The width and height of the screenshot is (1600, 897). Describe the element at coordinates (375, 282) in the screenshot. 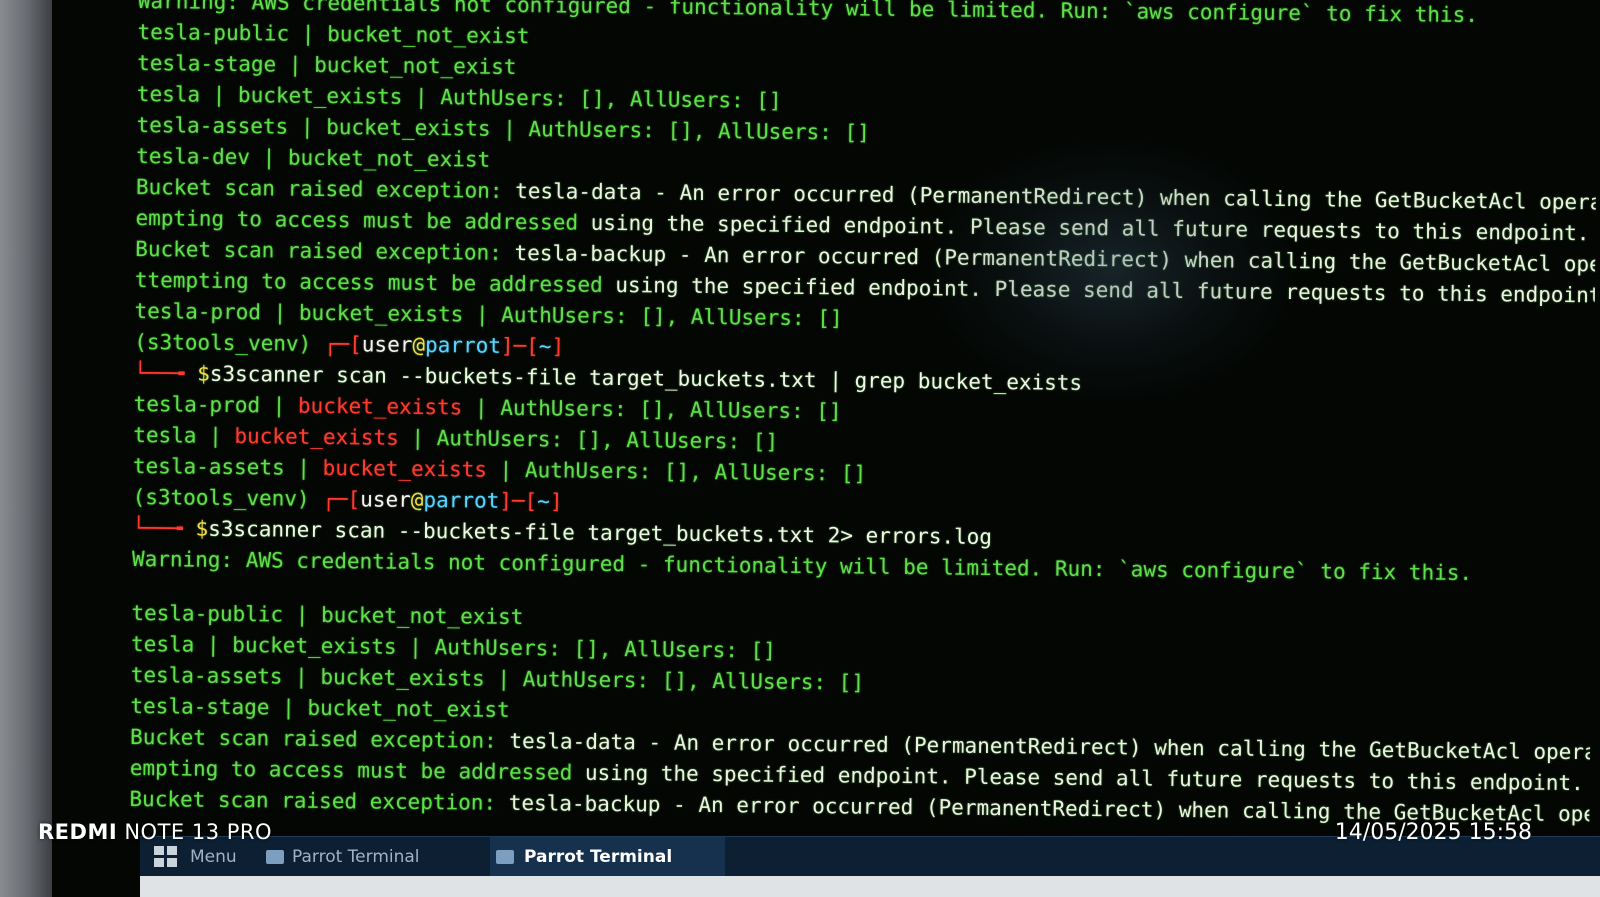

I see `error-prefix: ttempting to access must be addressed` at that location.